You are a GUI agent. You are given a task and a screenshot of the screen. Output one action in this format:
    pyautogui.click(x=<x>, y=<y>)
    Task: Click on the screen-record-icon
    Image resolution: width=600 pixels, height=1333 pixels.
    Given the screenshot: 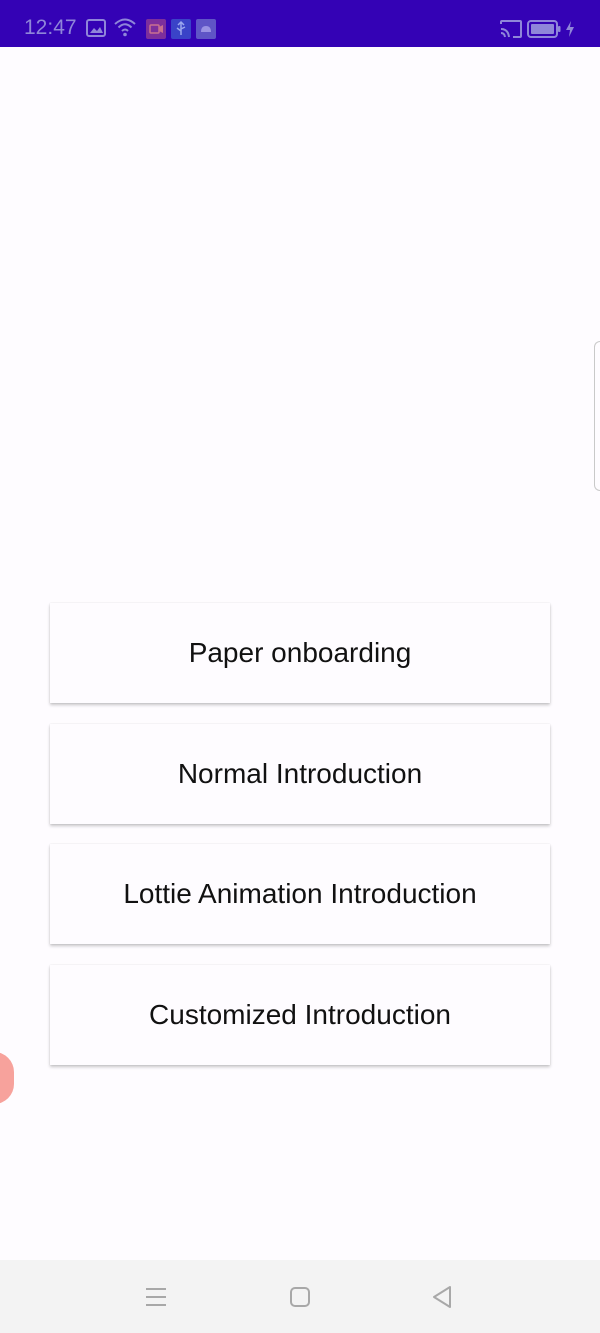 What is the action you would take?
    pyautogui.click(x=156, y=29)
    